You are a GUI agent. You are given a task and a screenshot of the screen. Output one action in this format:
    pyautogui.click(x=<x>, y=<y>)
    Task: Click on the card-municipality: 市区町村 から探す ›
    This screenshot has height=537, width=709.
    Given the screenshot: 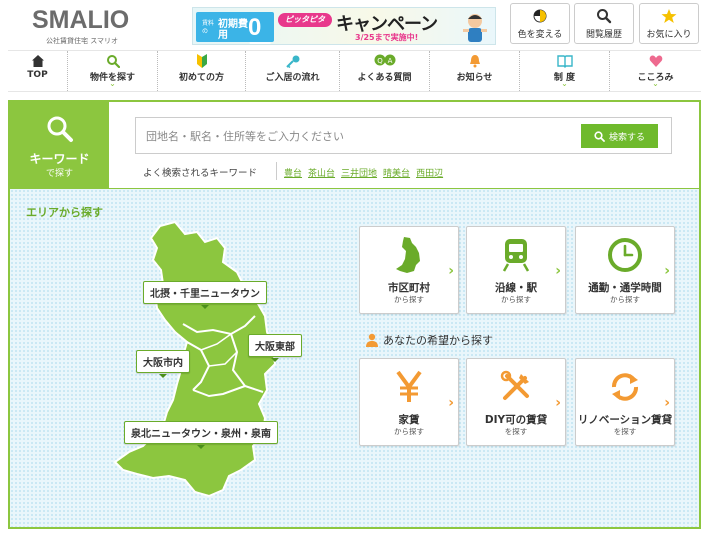 What is the action you would take?
    pyautogui.click(x=409, y=270)
    